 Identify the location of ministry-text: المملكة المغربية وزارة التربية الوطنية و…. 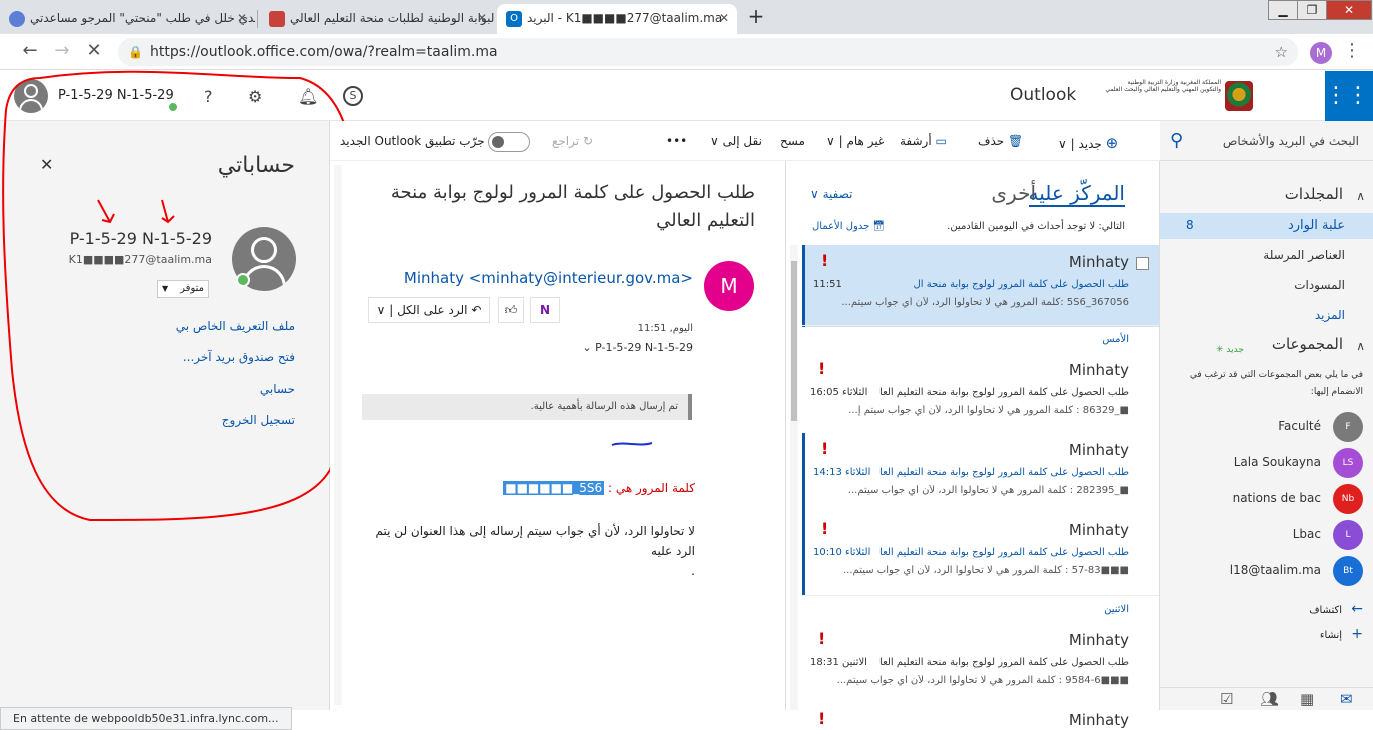
(1163, 86).